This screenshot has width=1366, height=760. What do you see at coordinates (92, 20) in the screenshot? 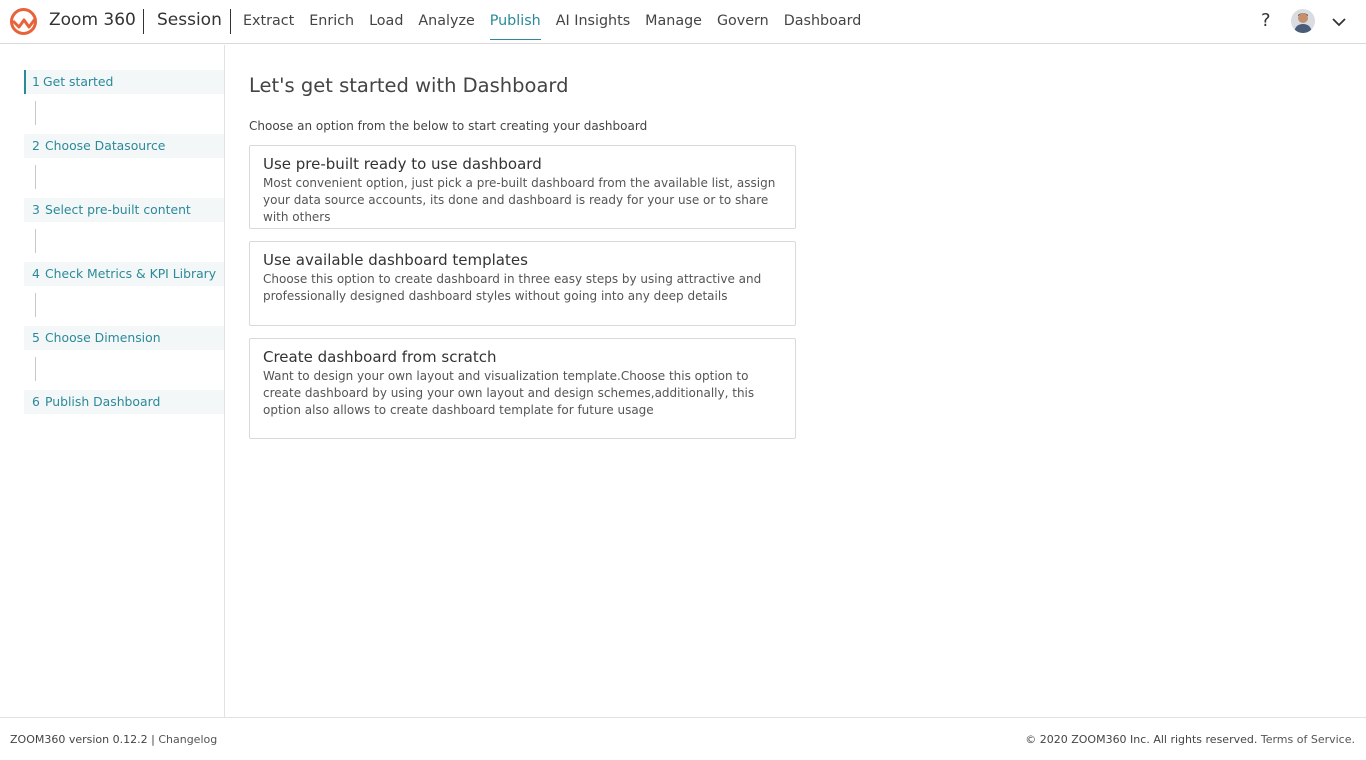
I see `brand-name: Zoom 360` at bounding box center [92, 20].